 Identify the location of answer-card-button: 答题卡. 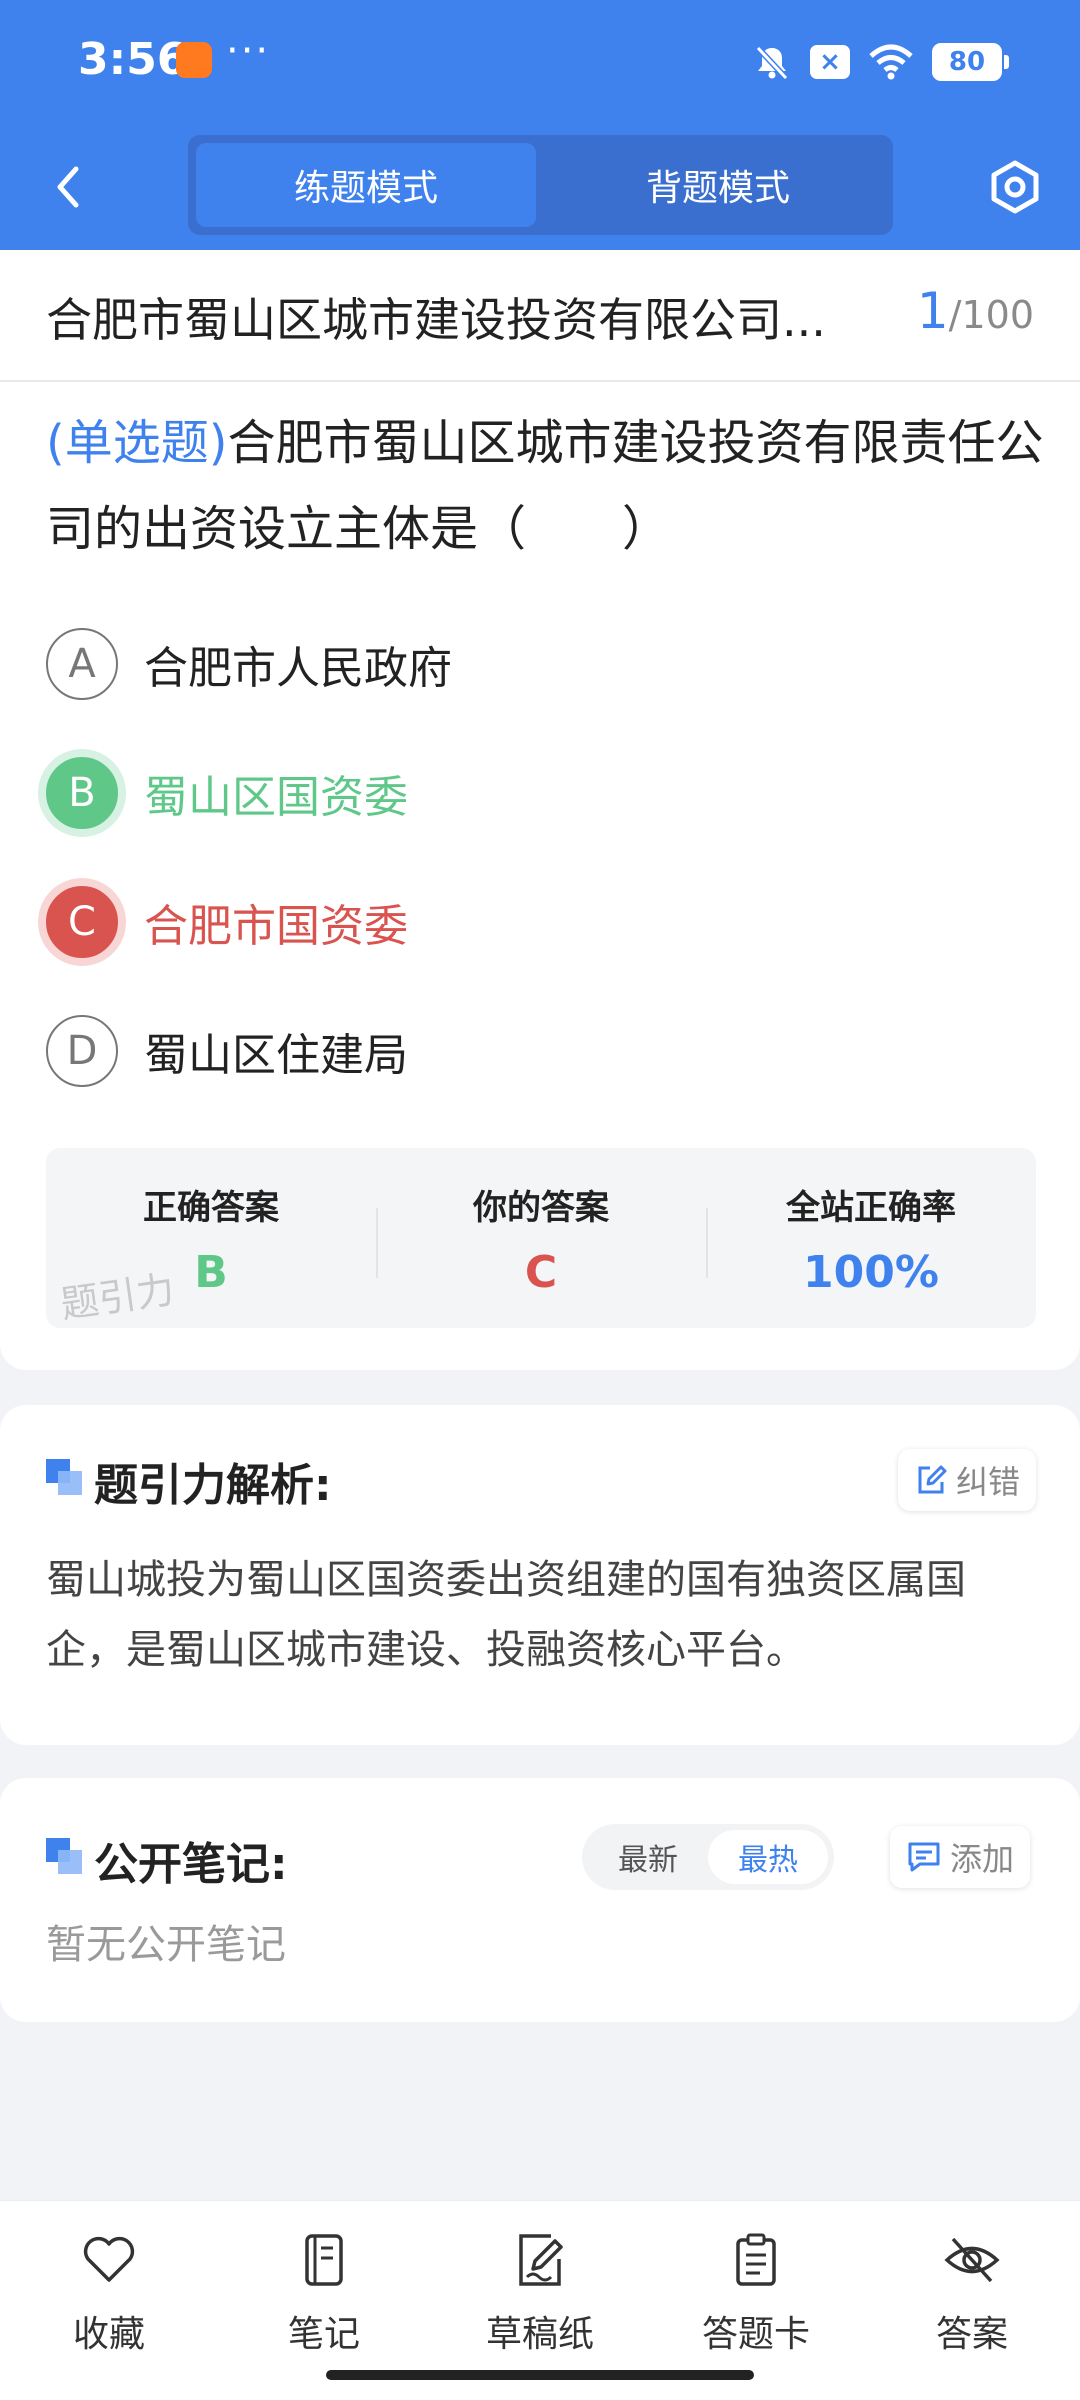
(756, 2294).